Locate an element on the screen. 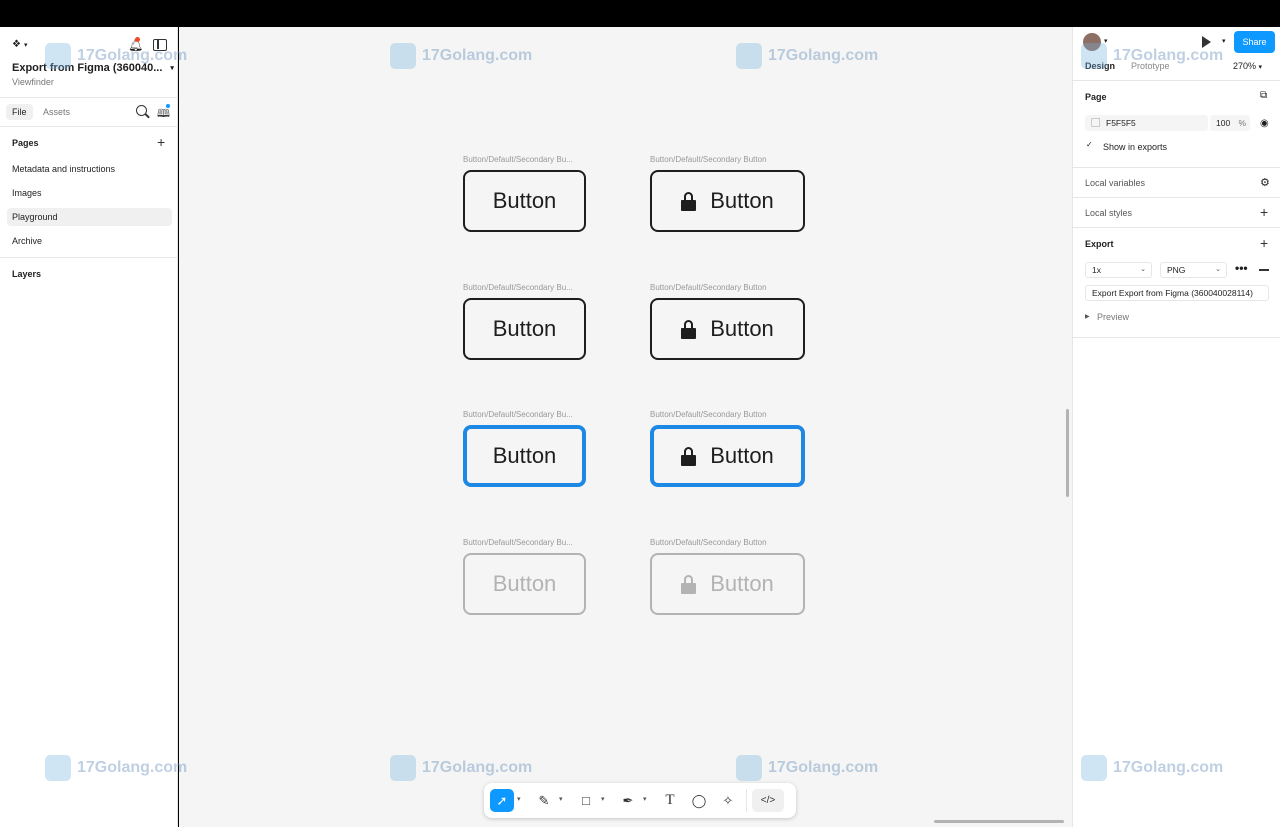 This screenshot has width=1280, height=827. preview-label: Preview is located at coordinates (1113, 317).